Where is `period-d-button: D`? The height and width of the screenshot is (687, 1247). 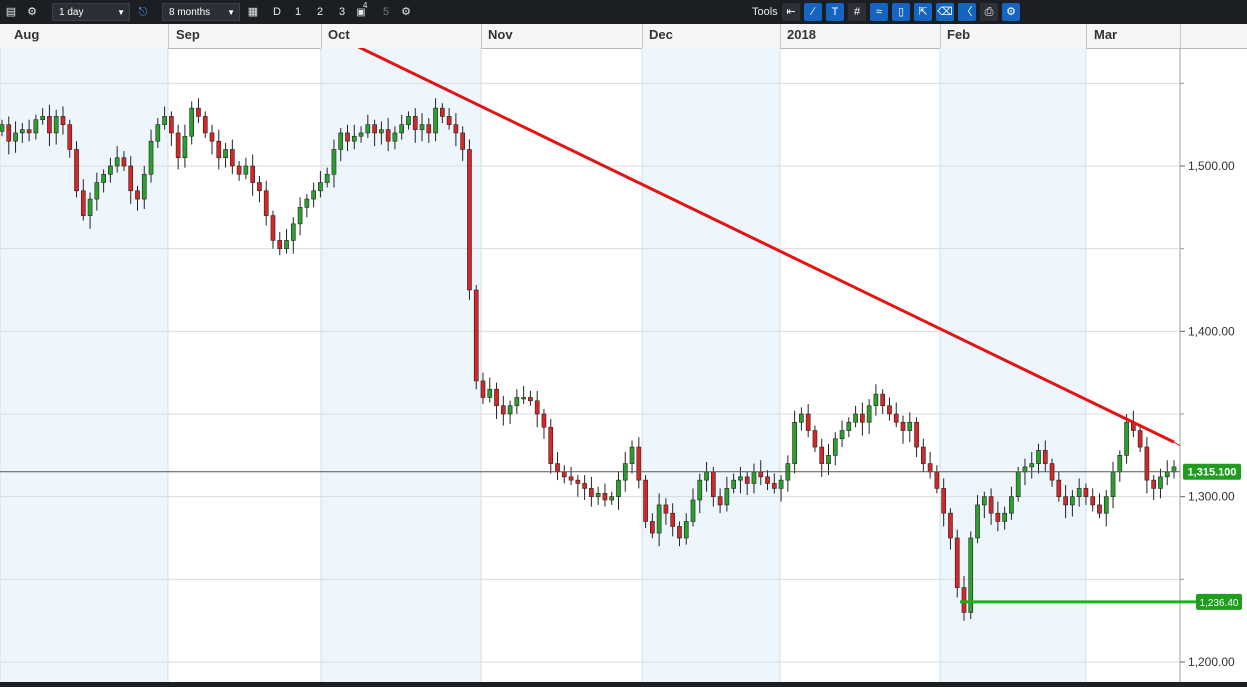 period-d-button: D is located at coordinates (277, 12).